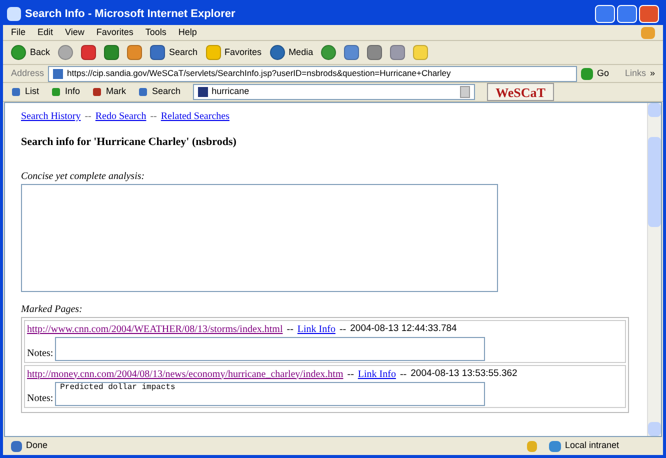 The width and height of the screenshot is (666, 458). Describe the element at coordinates (654, 182) in the screenshot. I see `scroll-thumb` at that location.